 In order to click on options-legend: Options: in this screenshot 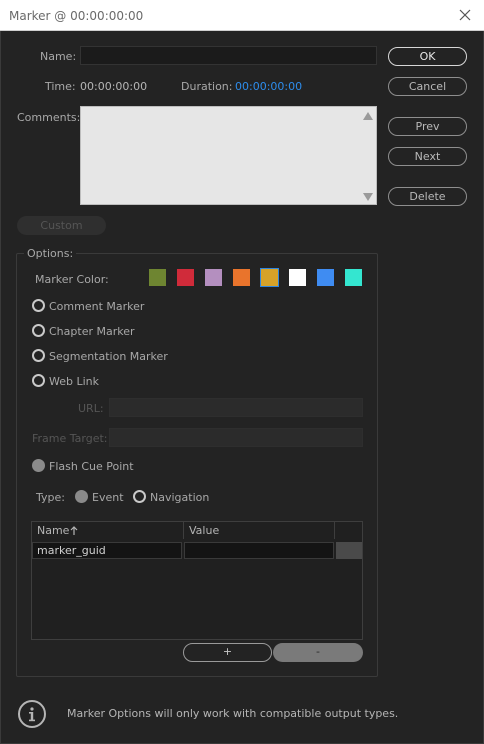, I will do `click(50, 253)`.